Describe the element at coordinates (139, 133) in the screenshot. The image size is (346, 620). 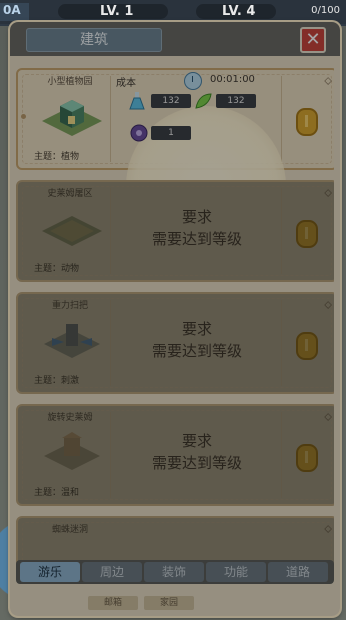
I see `gem-icon` at that location.